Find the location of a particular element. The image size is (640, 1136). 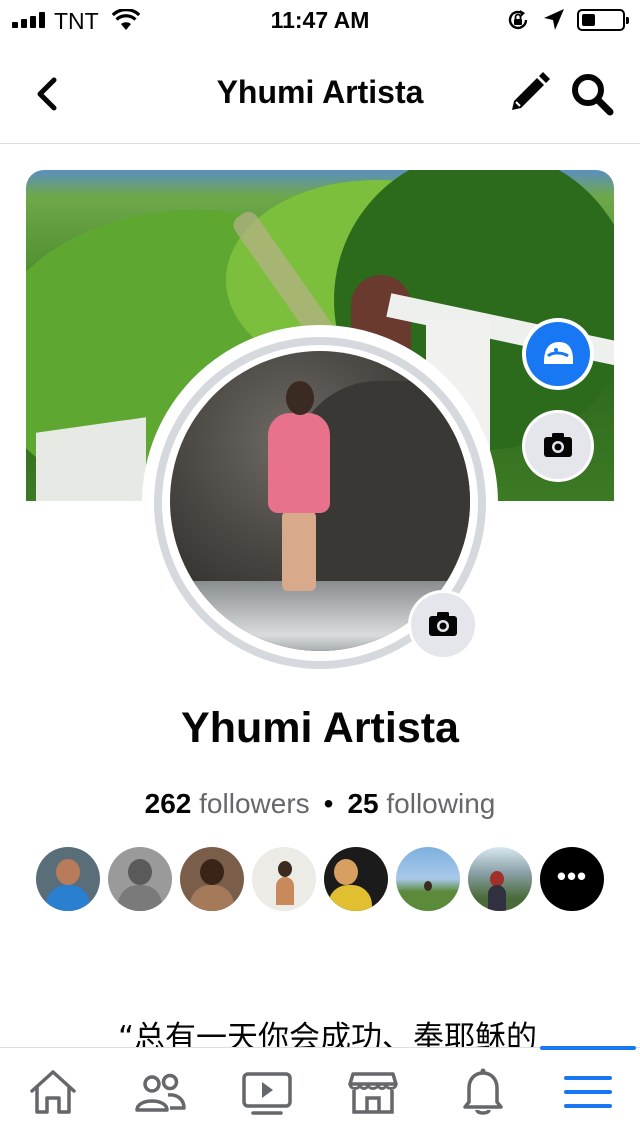

location-icon is located at coordinates (554, 19).